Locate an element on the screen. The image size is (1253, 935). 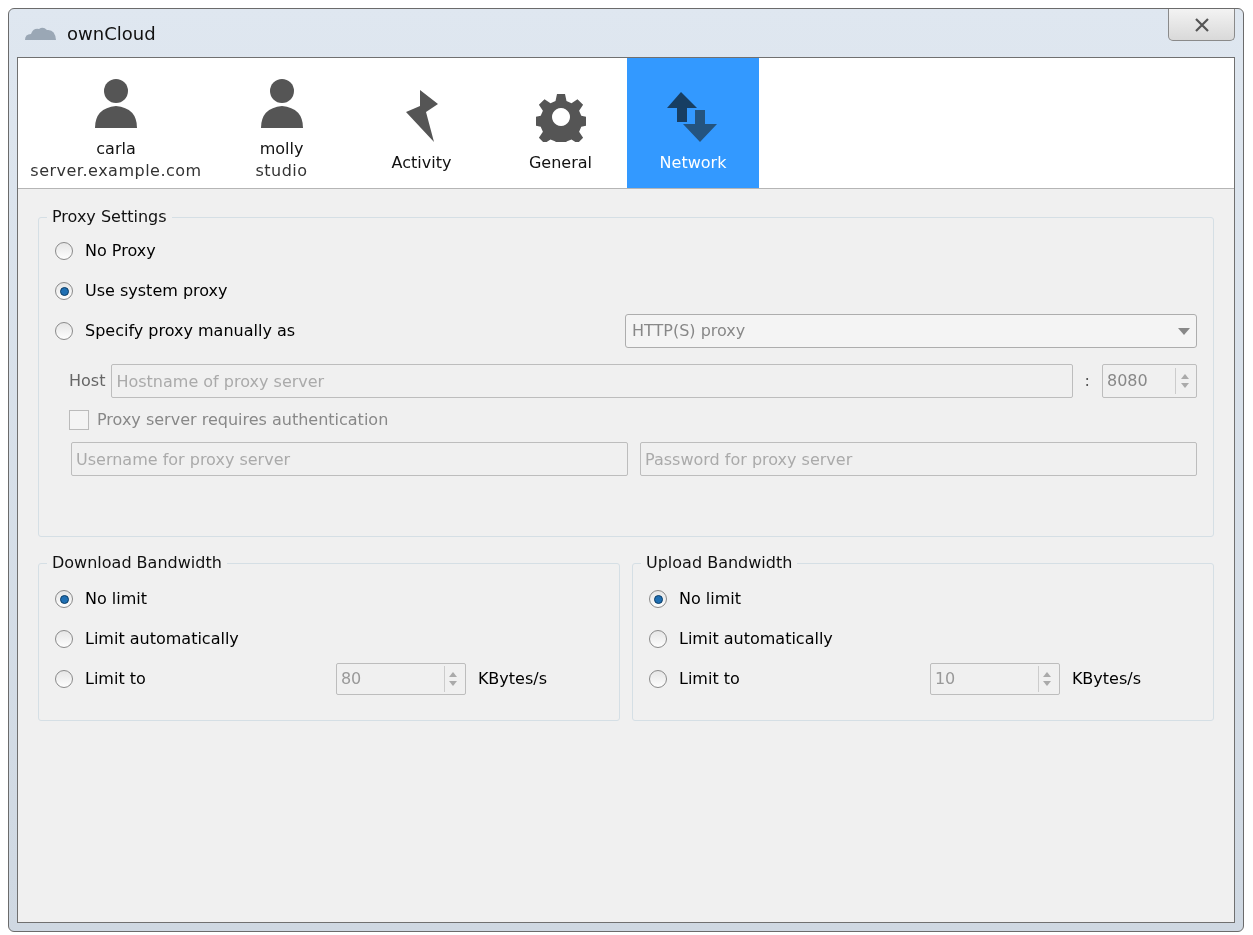
toolbar-tab: Activity is located at coordinates (421, 123).